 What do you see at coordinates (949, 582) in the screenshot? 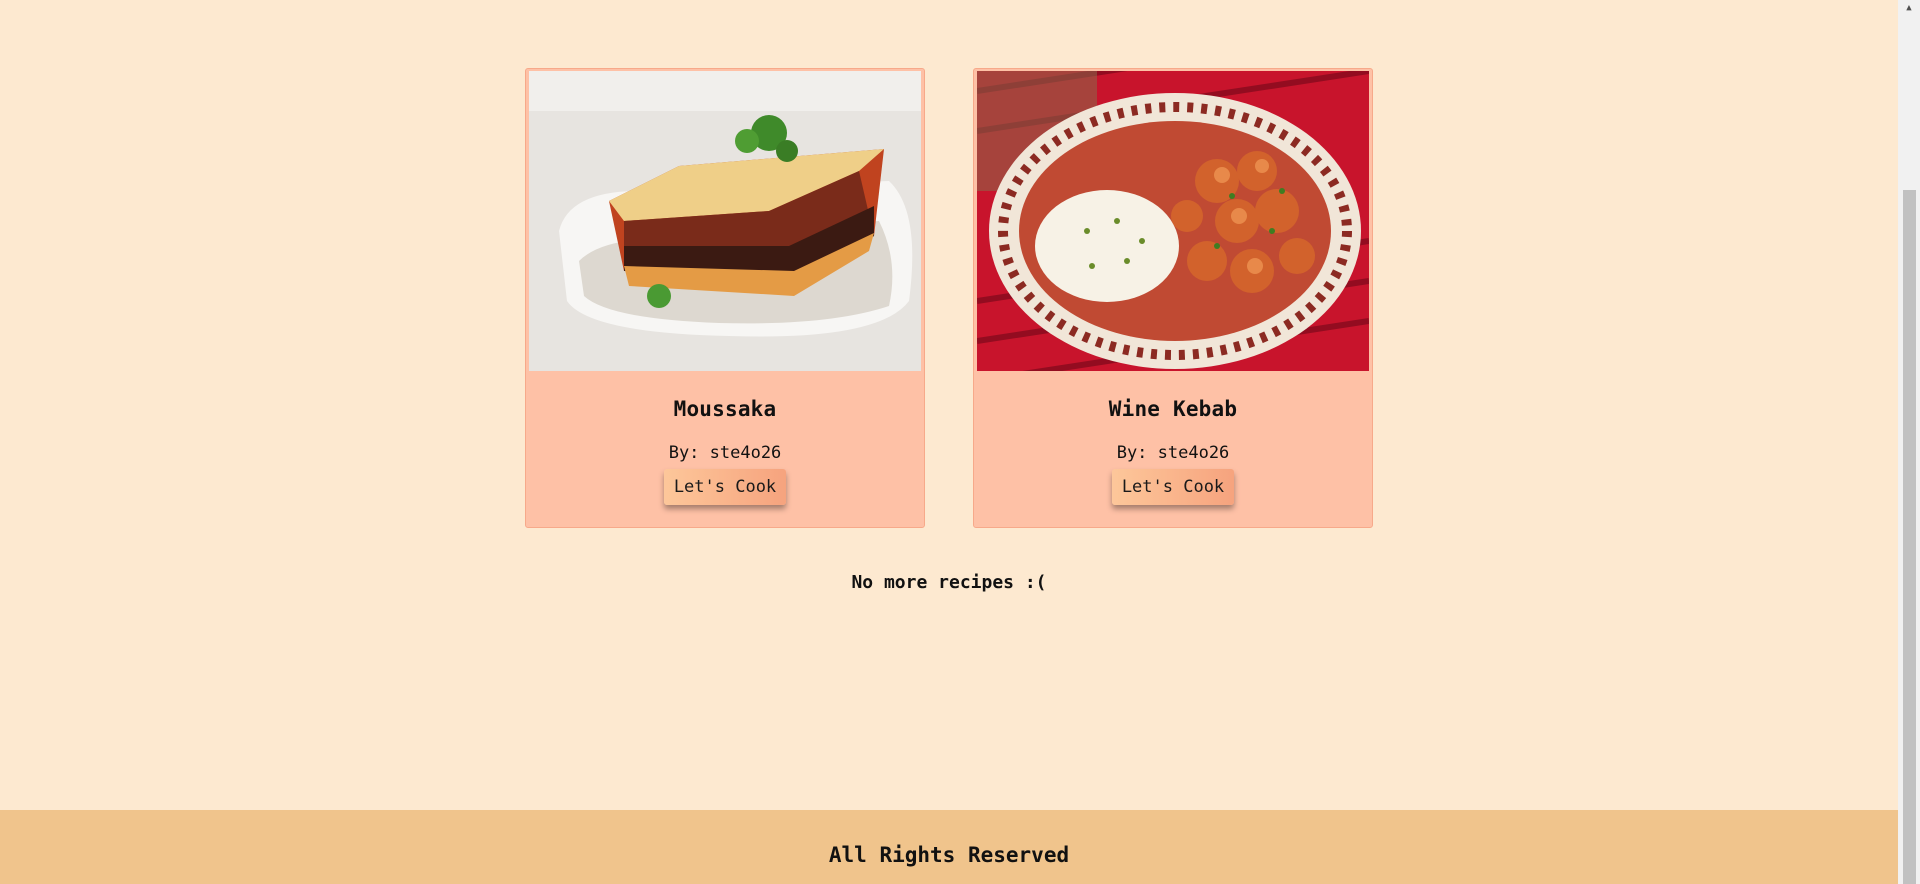
I see `no-more-recipes-message: No more recipes :(` at bounding box center [949, 582].